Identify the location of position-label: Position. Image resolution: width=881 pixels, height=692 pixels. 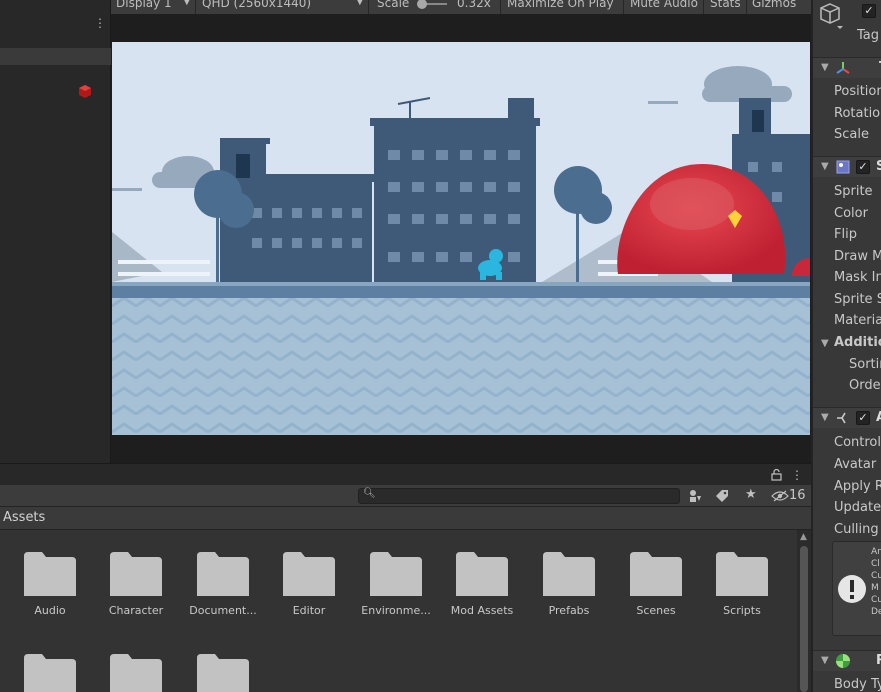
(857, 91).